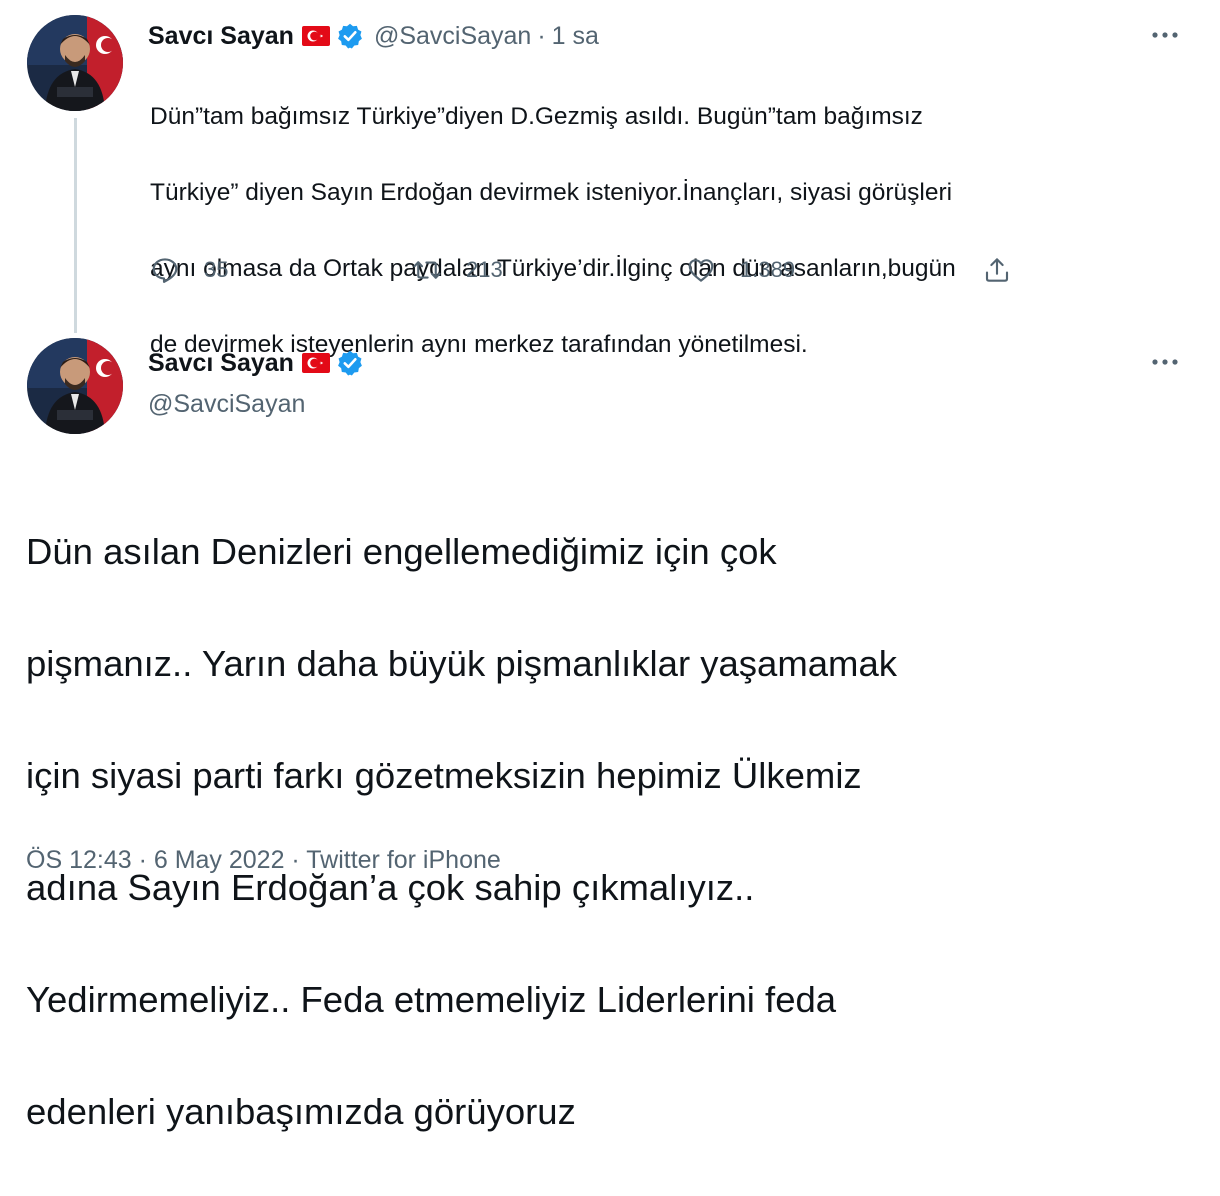 Image resolution: width=1220 pixels, height=1196 pixels. Describe the element at coordinates (75, 225) in the screenshot. I see `thread-connector-line` at that location.